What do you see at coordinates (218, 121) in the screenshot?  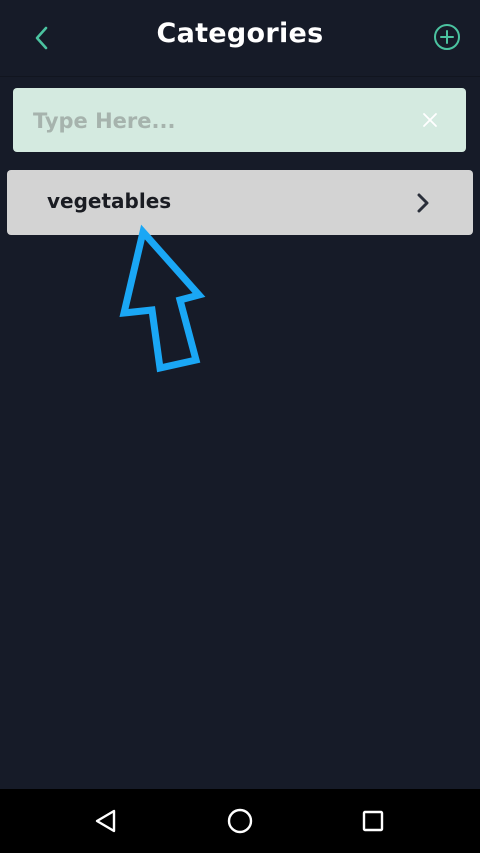 I see `search-input` at bounding box center [218, 121].